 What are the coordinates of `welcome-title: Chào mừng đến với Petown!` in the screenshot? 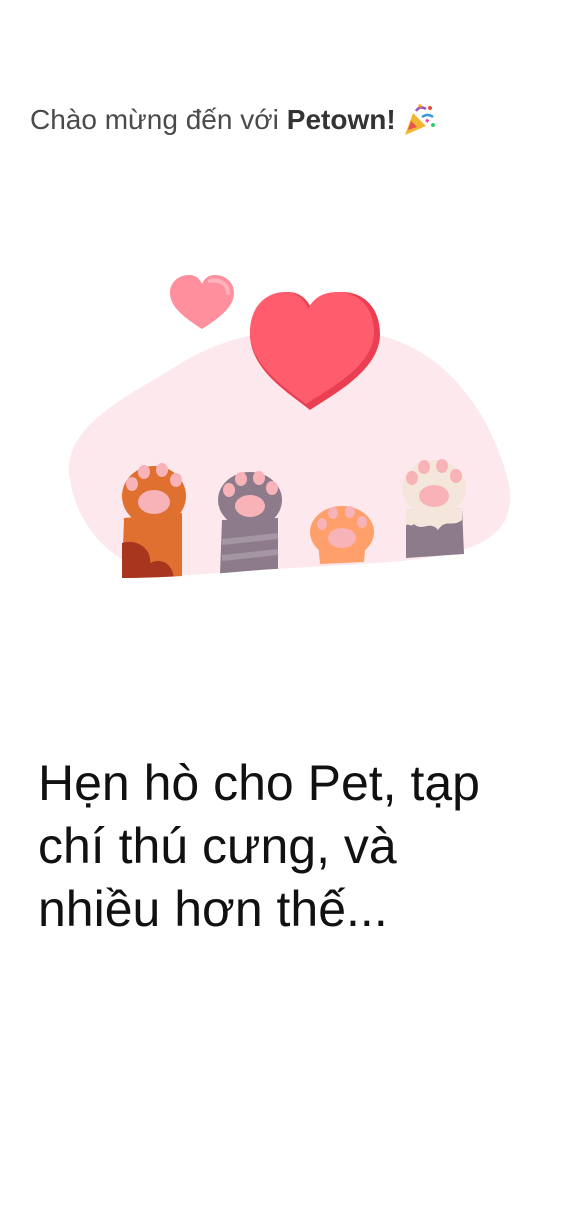 It's located at (233, 120).